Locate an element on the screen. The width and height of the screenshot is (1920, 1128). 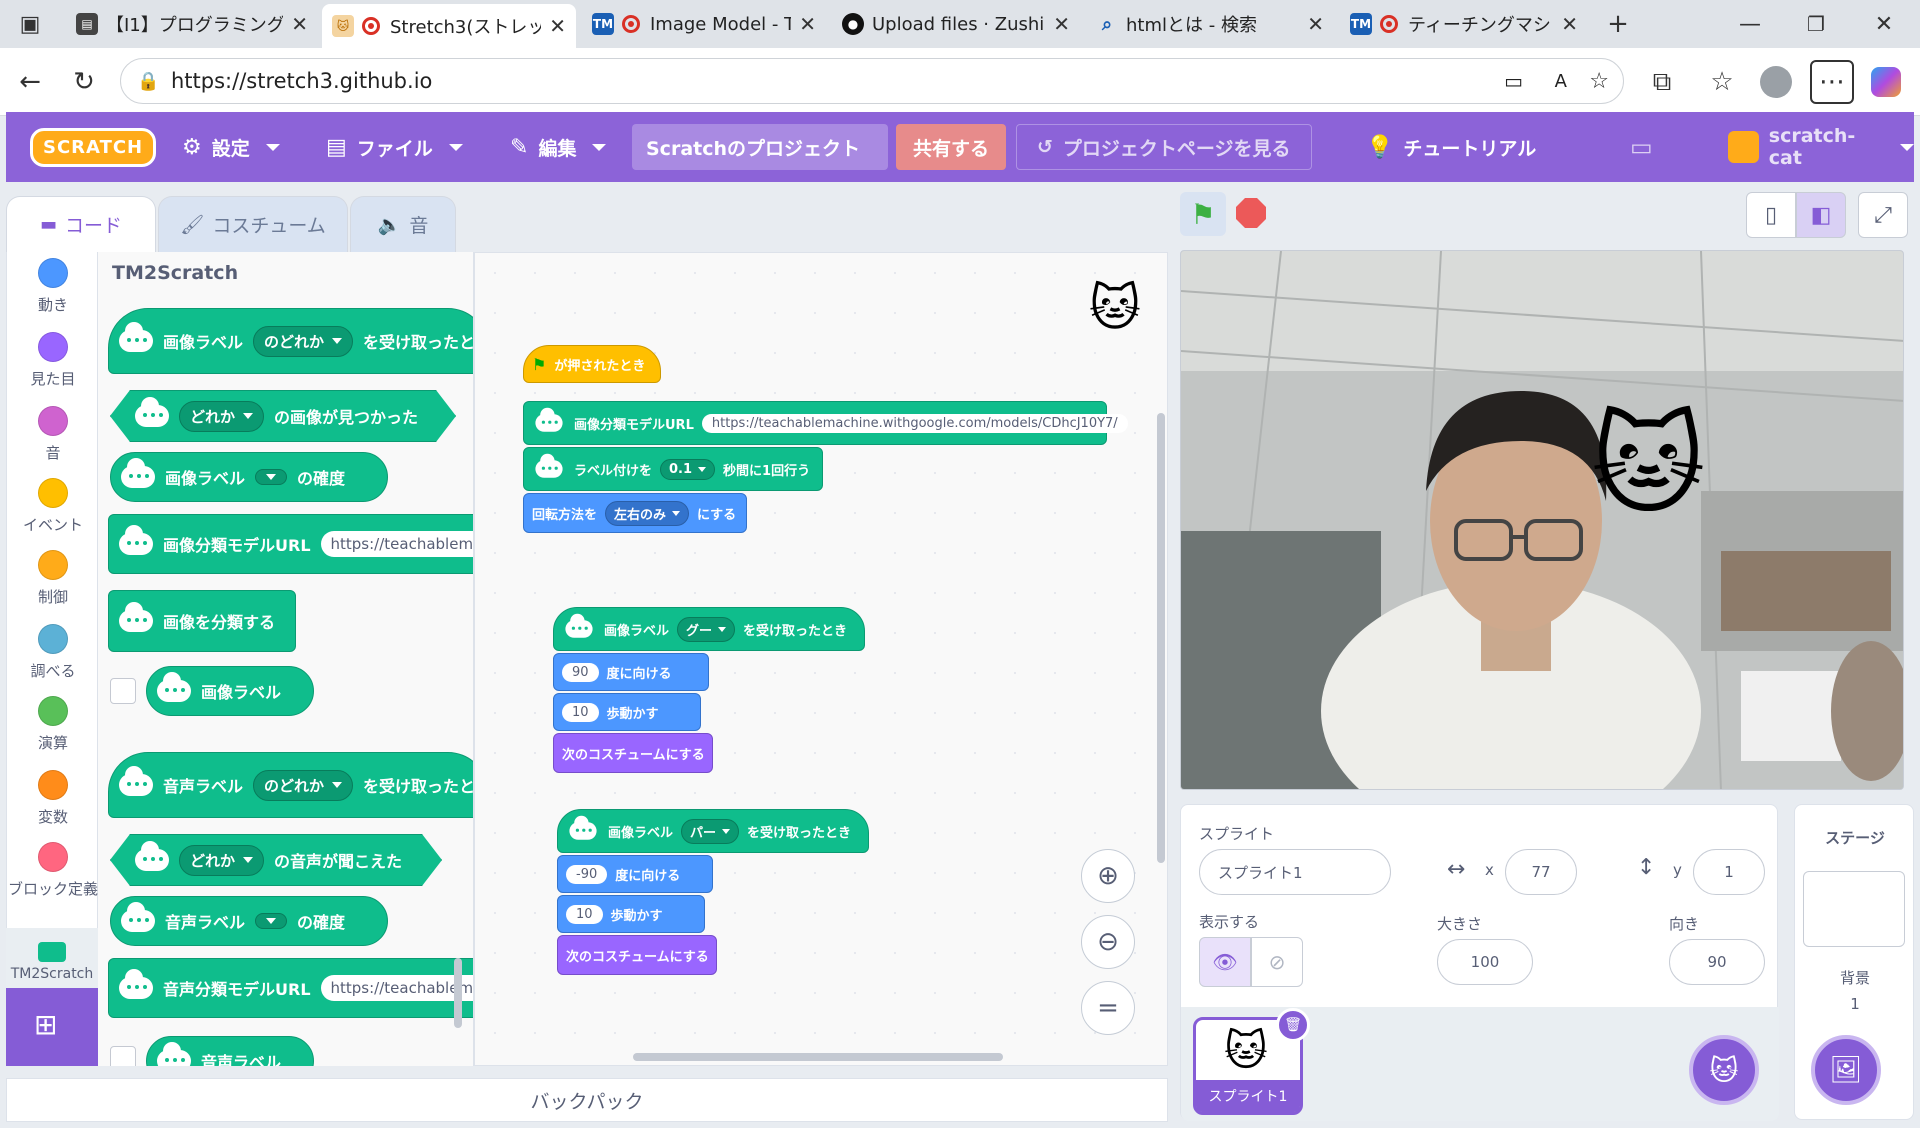
category-variables: 変数 is located at coordinates (53, 798).